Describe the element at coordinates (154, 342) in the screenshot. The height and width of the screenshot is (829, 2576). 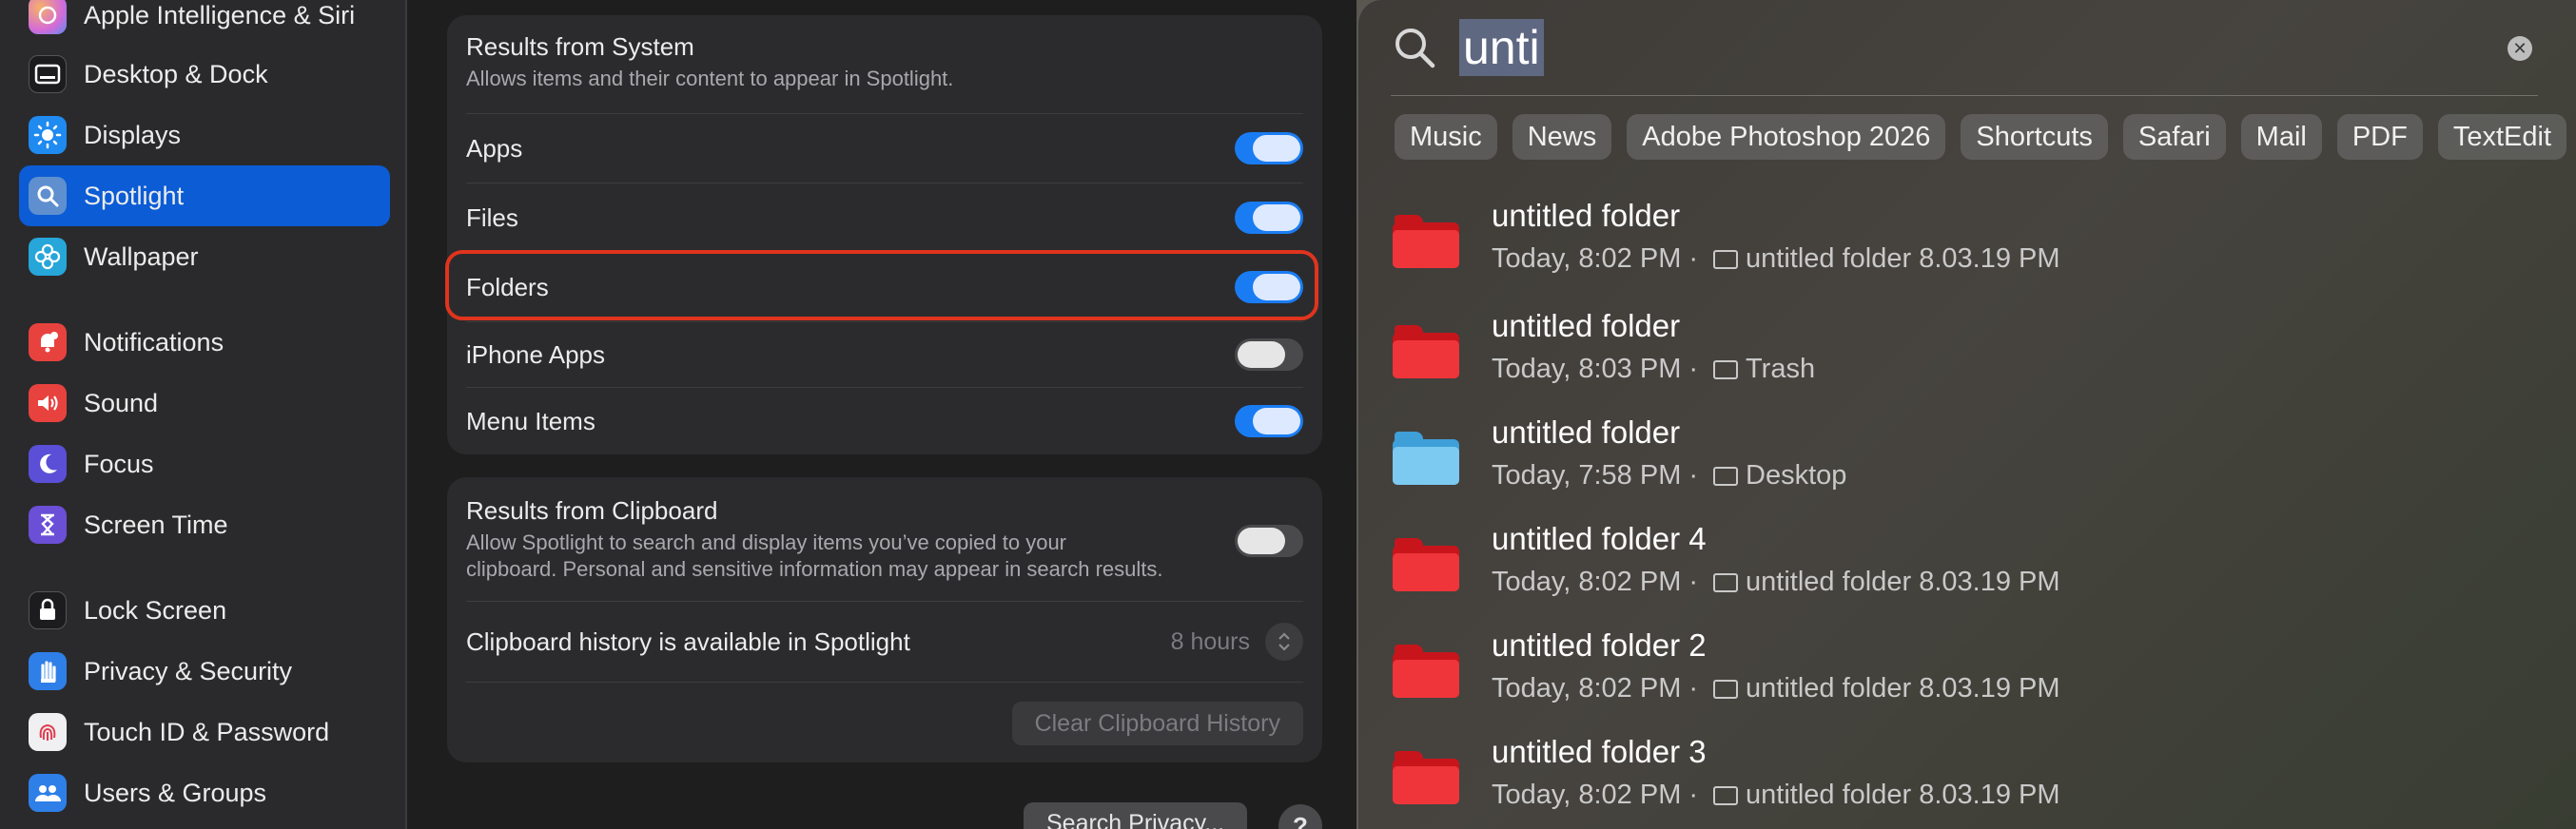
I see `sidebar-item-label: Notifications` at that location.